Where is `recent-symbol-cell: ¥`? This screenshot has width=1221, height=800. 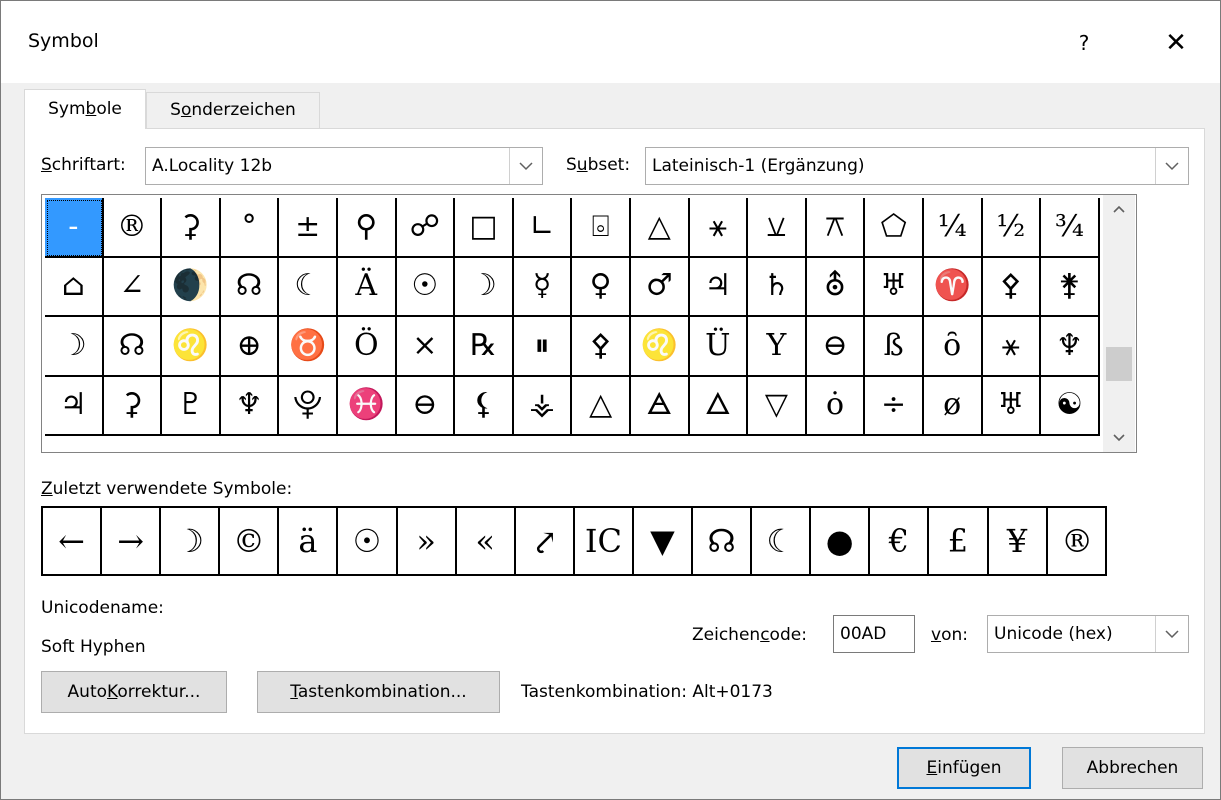
recent-symbol-cell: ¥ is located at coordinates (1018, 541).